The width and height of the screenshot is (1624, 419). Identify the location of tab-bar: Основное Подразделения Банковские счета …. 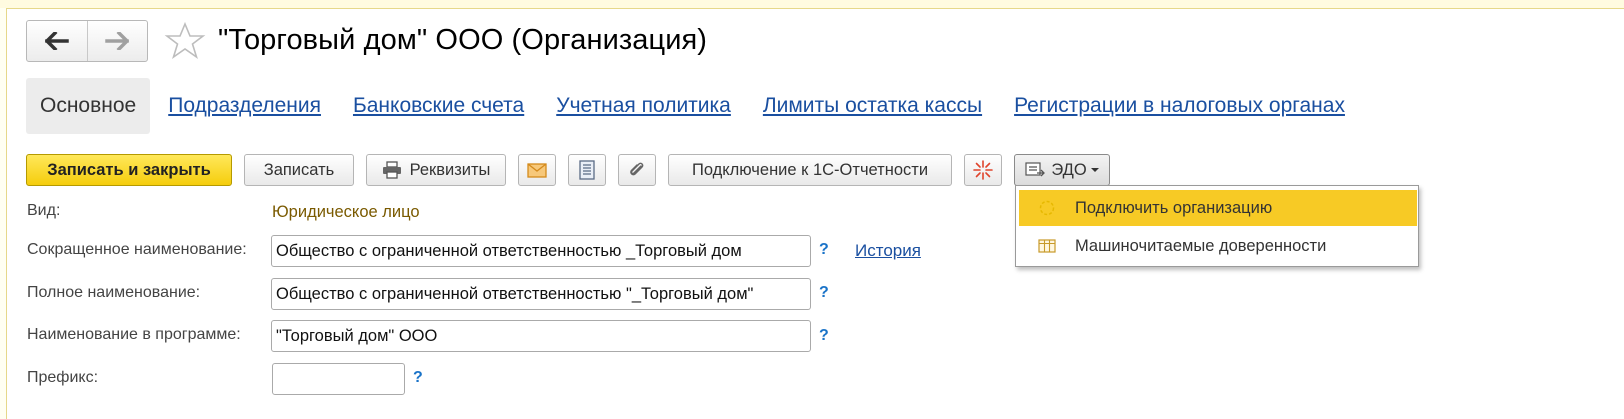
(701, 106).